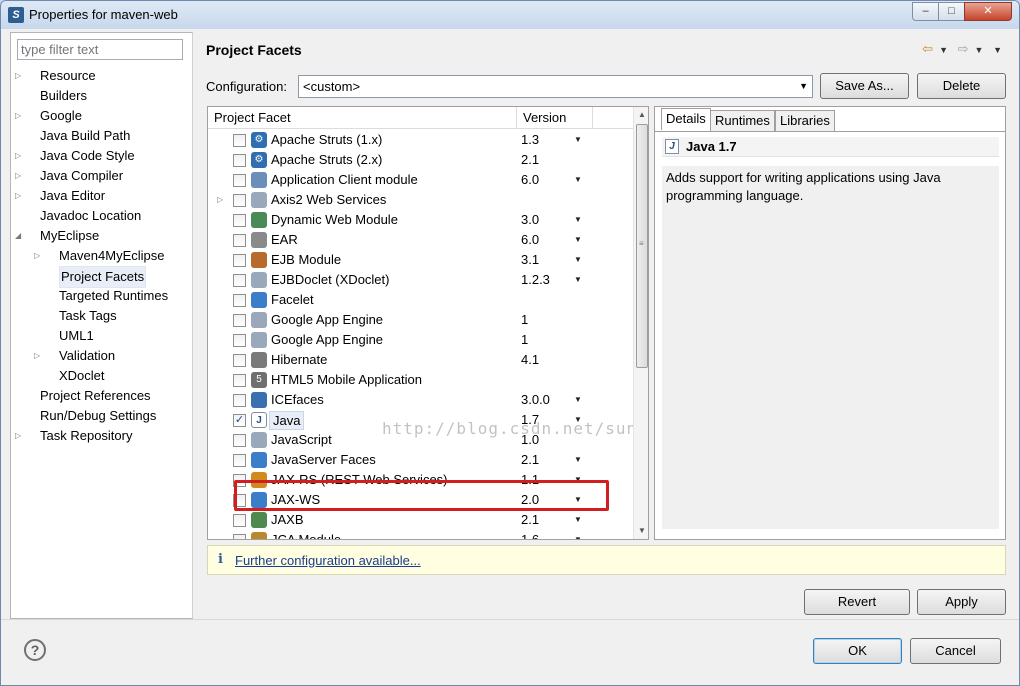 This screenshot has height=686, width=1020. Describe the element at coordinates (101, 96) in the screenshot. I see `sidebar-item: Builders` at that location.